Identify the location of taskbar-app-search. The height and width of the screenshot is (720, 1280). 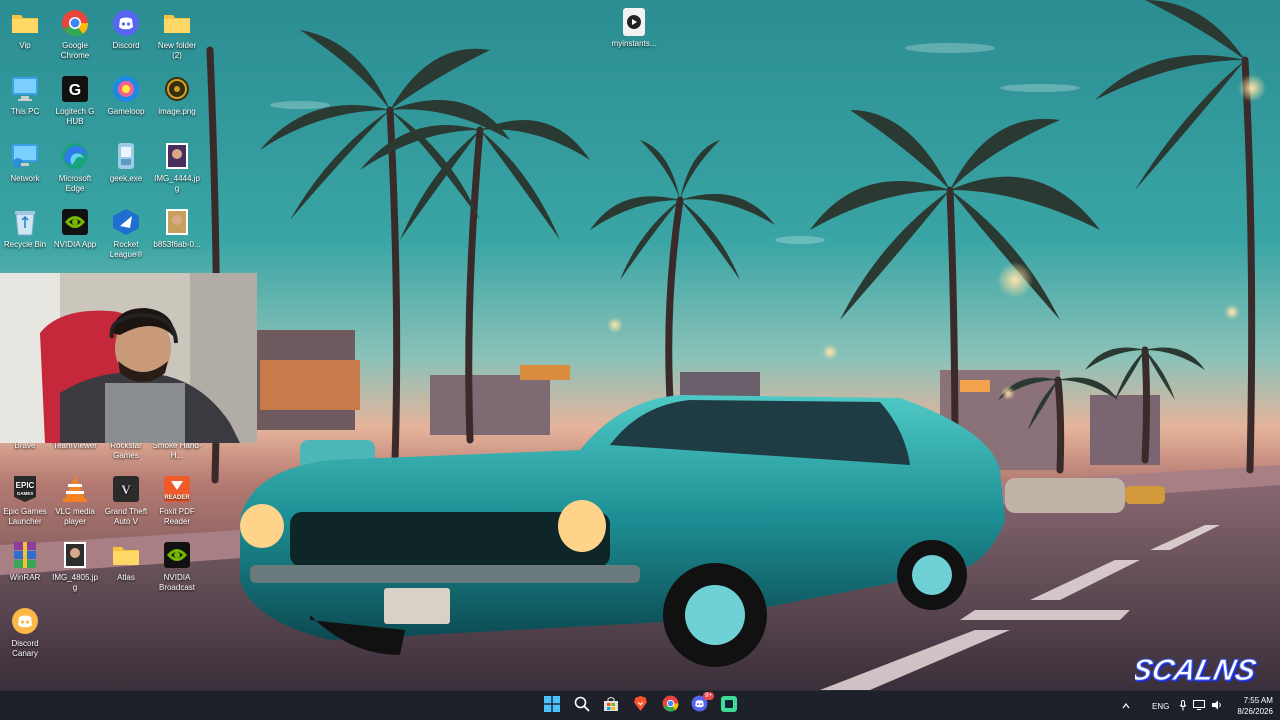
(582, 706).